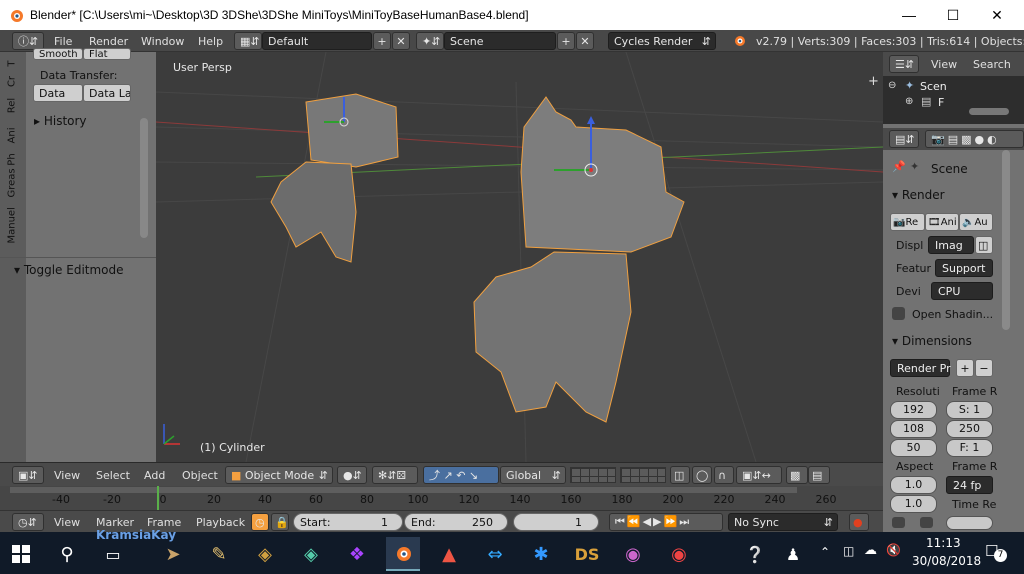 Image resolution: width=1024 pixels, height=574 pixels. Describe the element at coordinates (898, 313) in the screenshot. I see `open-shading-checkbox` at that location.